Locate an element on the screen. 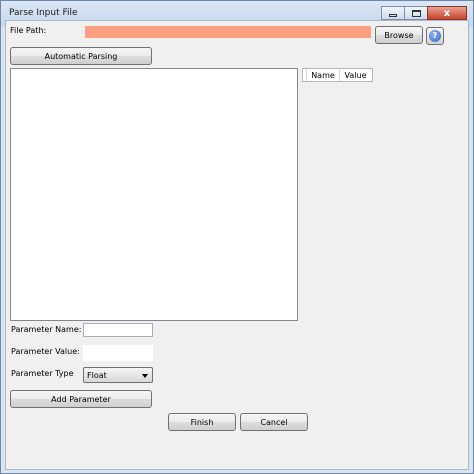  parameter-type-selected-value: Float is located at coordinates (97, 375).